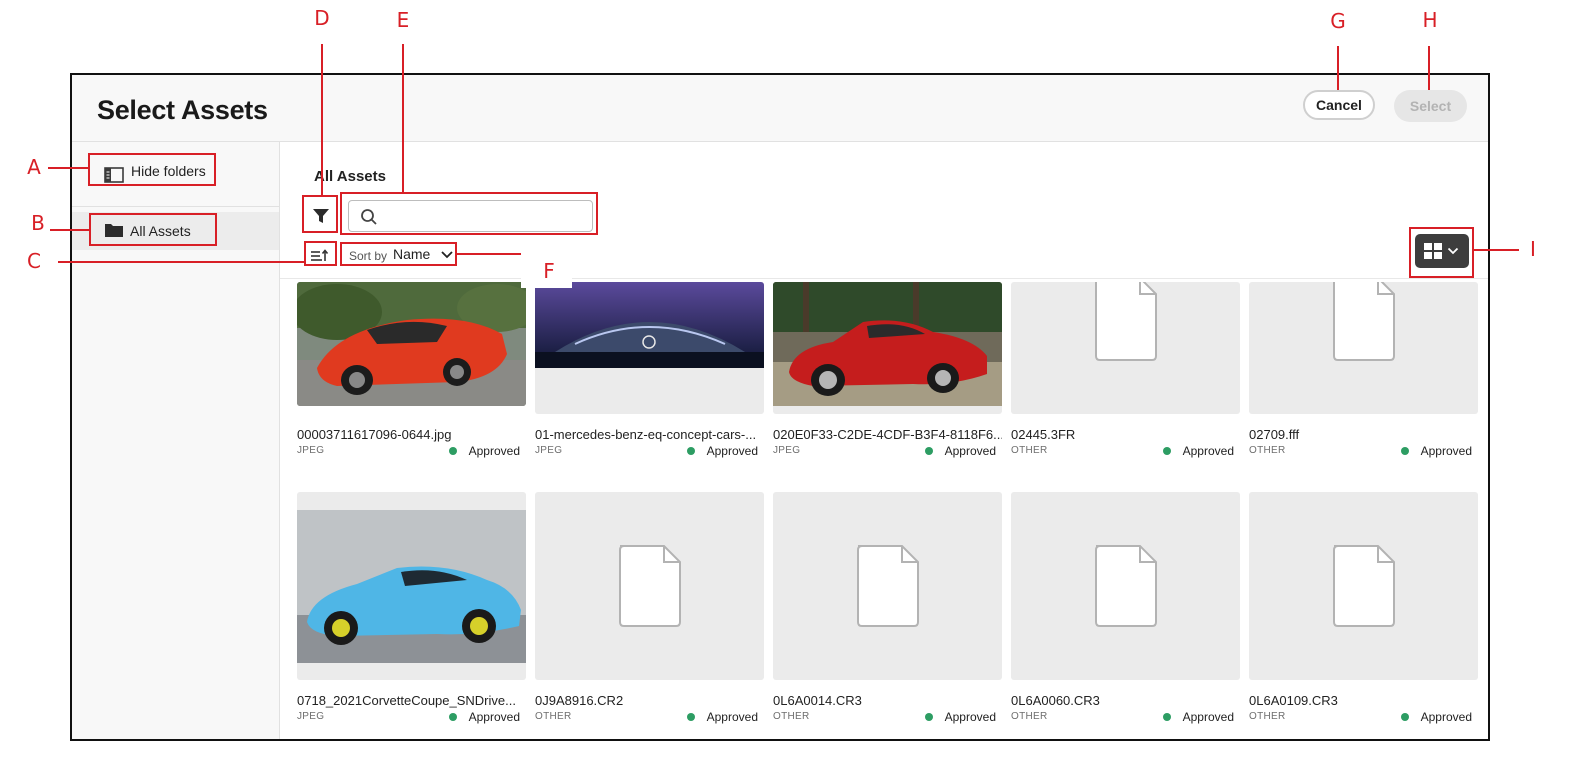 This screenshot has height=766, width=1596. Describe the element at coordinates (649, 325) in the screenshot. I see `mercedes-concept-photo` at that location.